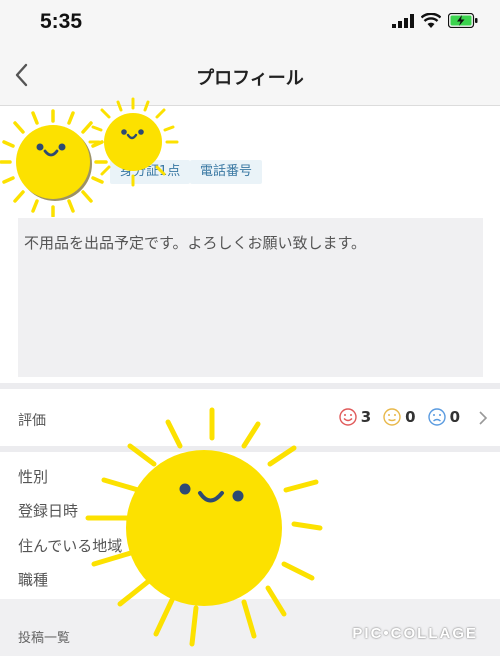 This screenshot has height=656, width=500. What do you see at coordinates (250, 22) in the screenshot?
I see `status-bar: 5:35` at bounding box center [250, 22].